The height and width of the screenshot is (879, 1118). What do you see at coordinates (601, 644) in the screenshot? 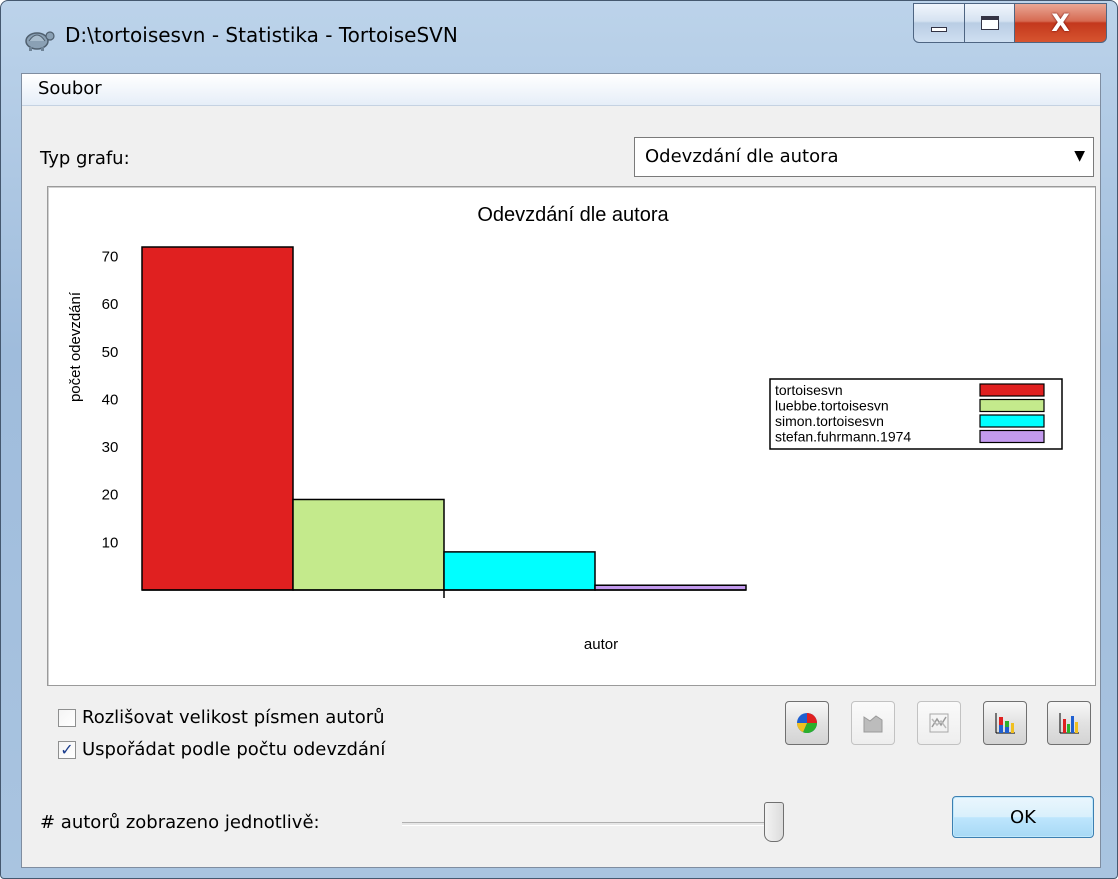
I see `x-axis-label: autor` at bounding box center [601, 644].